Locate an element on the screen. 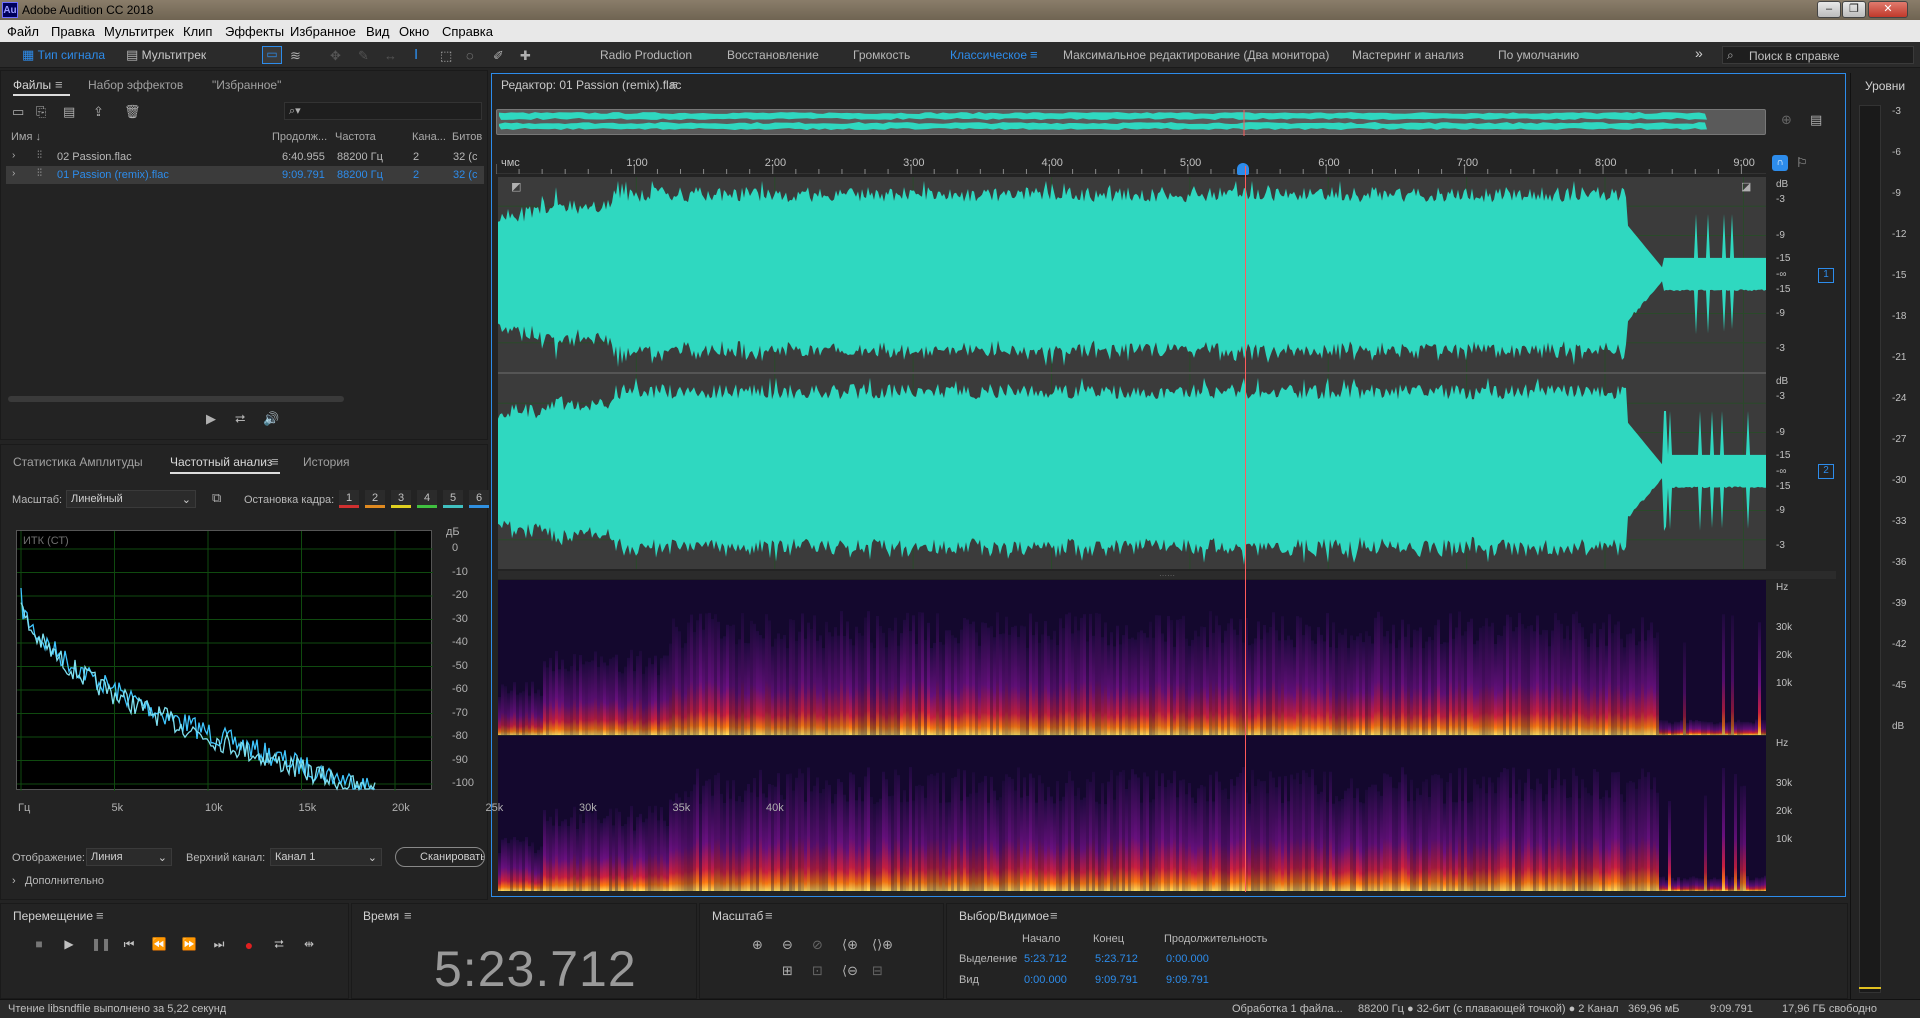 This screenshot has width=1920, height=1018. column-rate: Частота is located at coordinates (355, 137).